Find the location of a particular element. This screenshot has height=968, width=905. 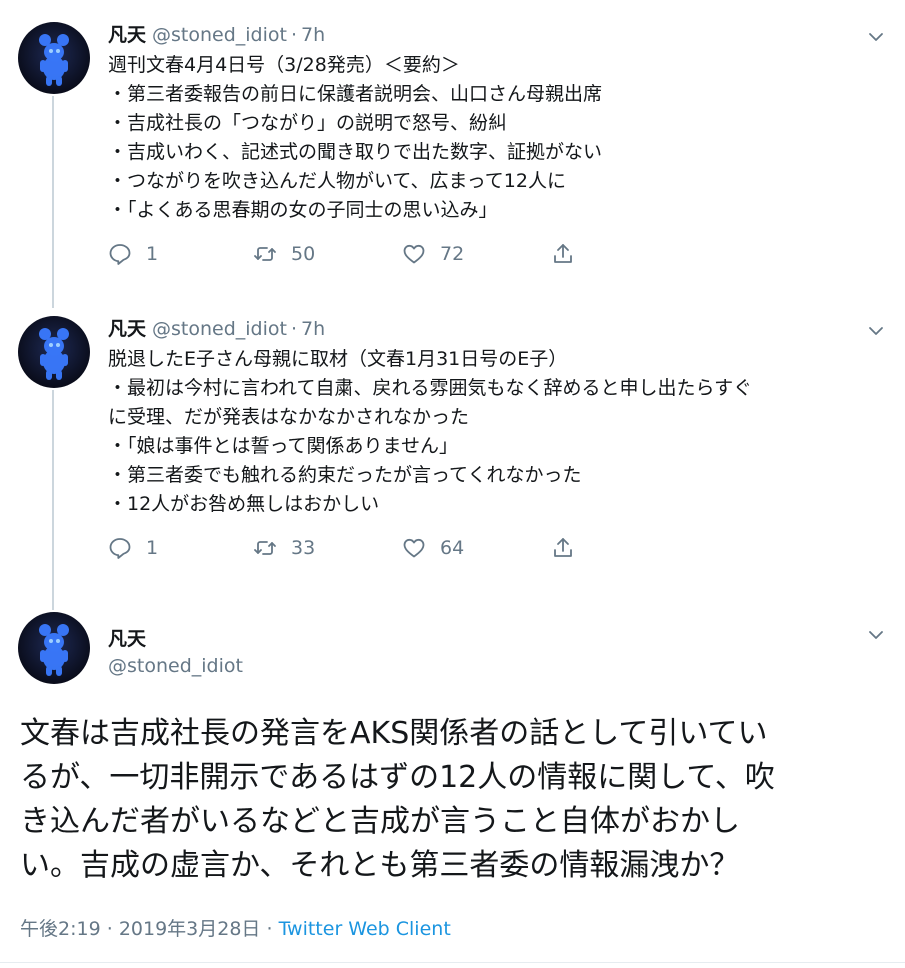

tweet-line: に受理、だが発表はなかなかされなかった is located at coordinates (289, 417).